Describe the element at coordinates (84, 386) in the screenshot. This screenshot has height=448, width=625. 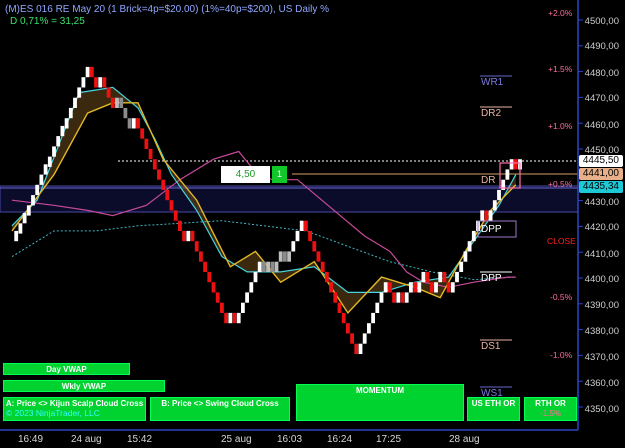
I see `wkly-vwap-button: Wkly VWAP` at that location.